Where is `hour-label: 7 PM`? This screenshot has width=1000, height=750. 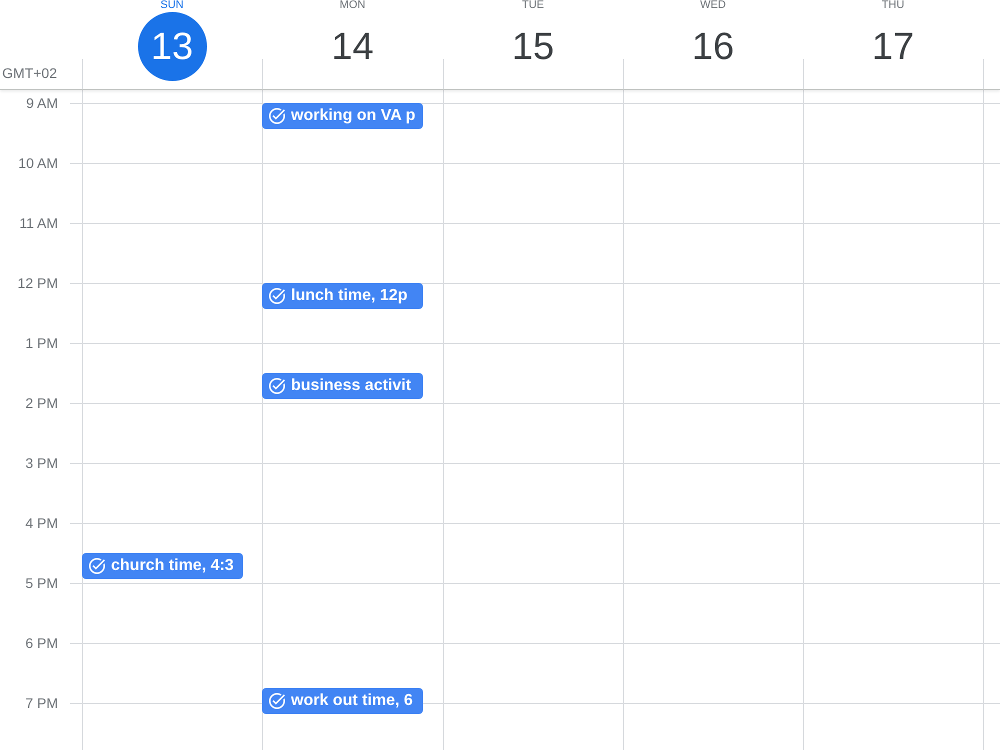
hour-label: 7 PM is located at coordinates (41, 703).